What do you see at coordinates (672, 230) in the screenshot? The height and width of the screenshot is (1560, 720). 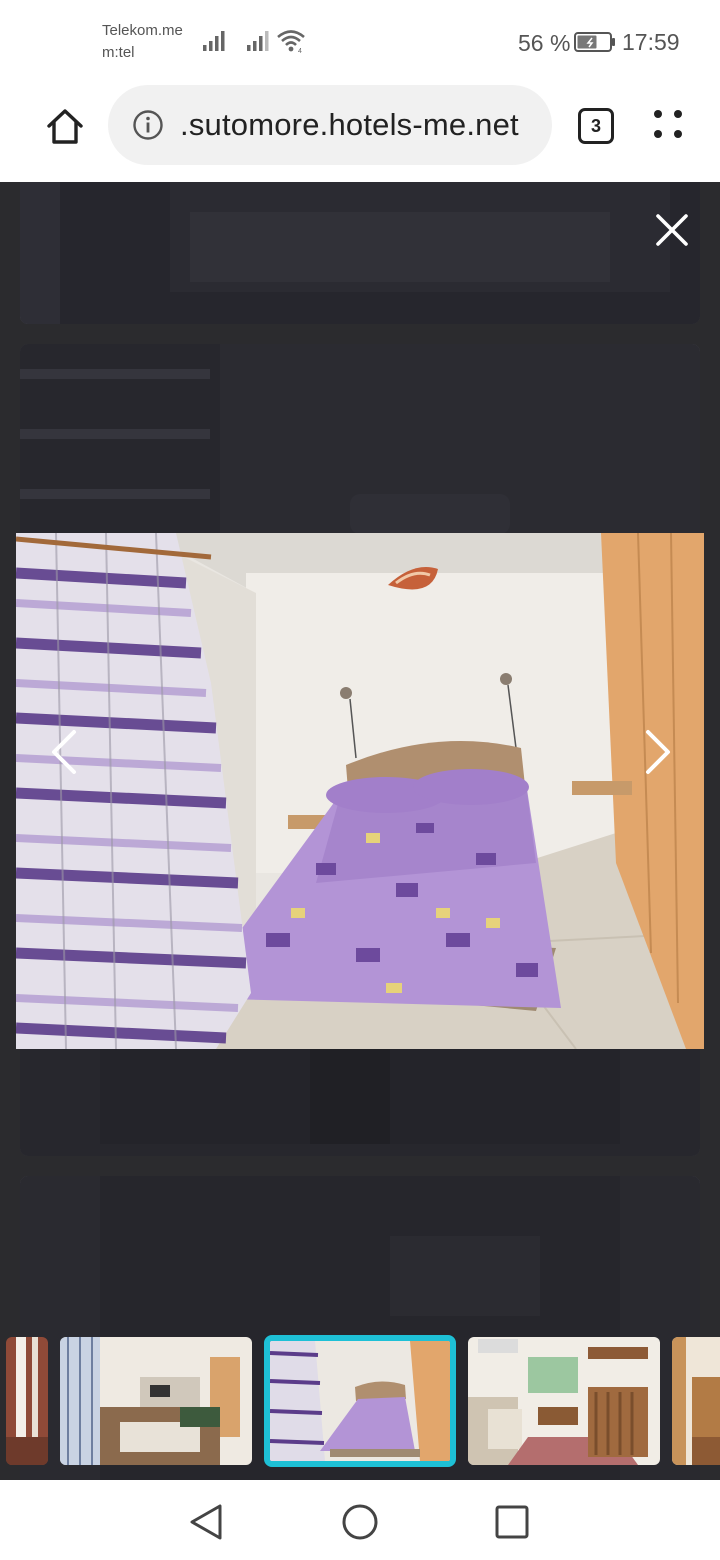 I see `close-icon` at bounding box center [672, 230].